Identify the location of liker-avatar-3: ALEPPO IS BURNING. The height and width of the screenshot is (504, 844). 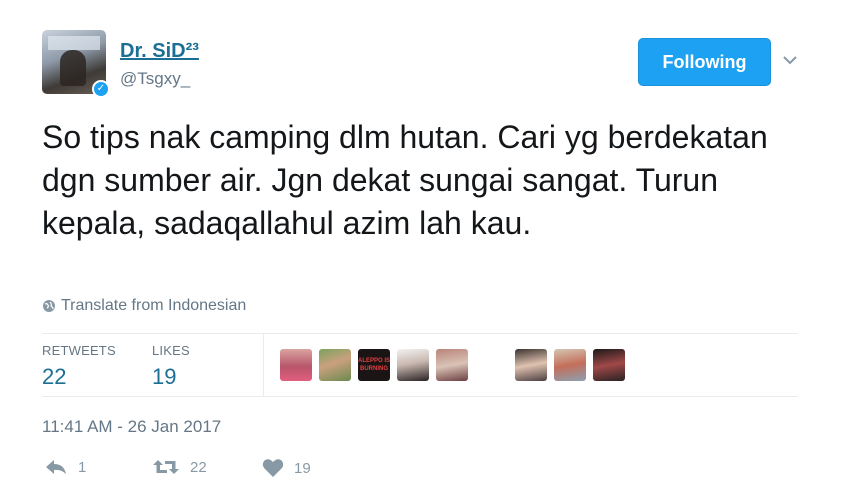
(374, 365).